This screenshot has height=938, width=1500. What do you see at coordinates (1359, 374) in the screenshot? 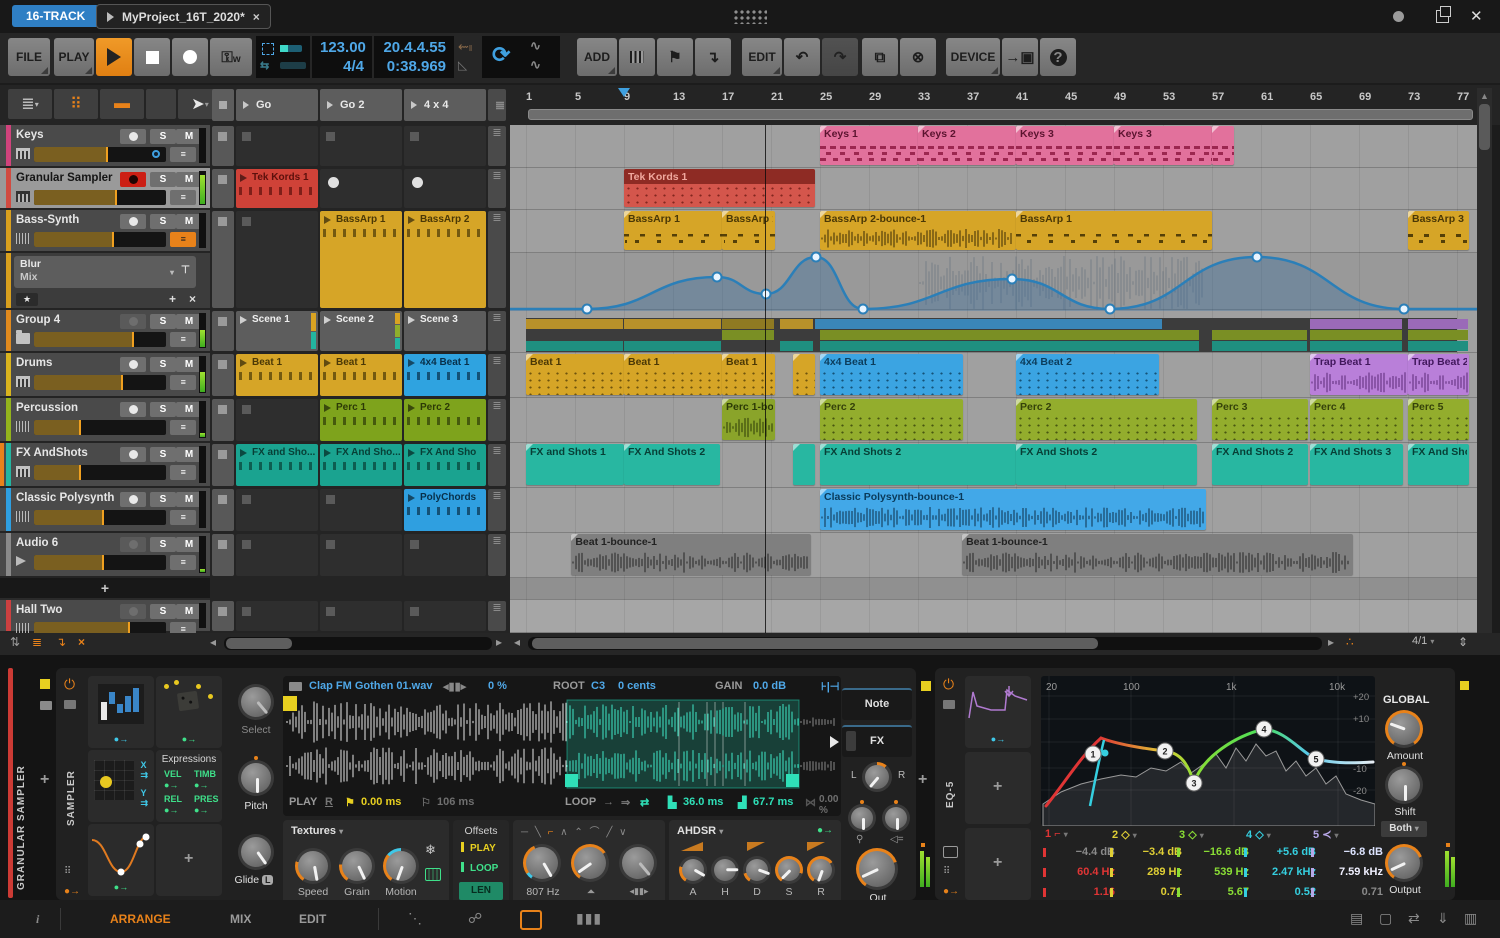
I see `arranger-clip: Trap Beat 1` at bounding box center [1359, 374].